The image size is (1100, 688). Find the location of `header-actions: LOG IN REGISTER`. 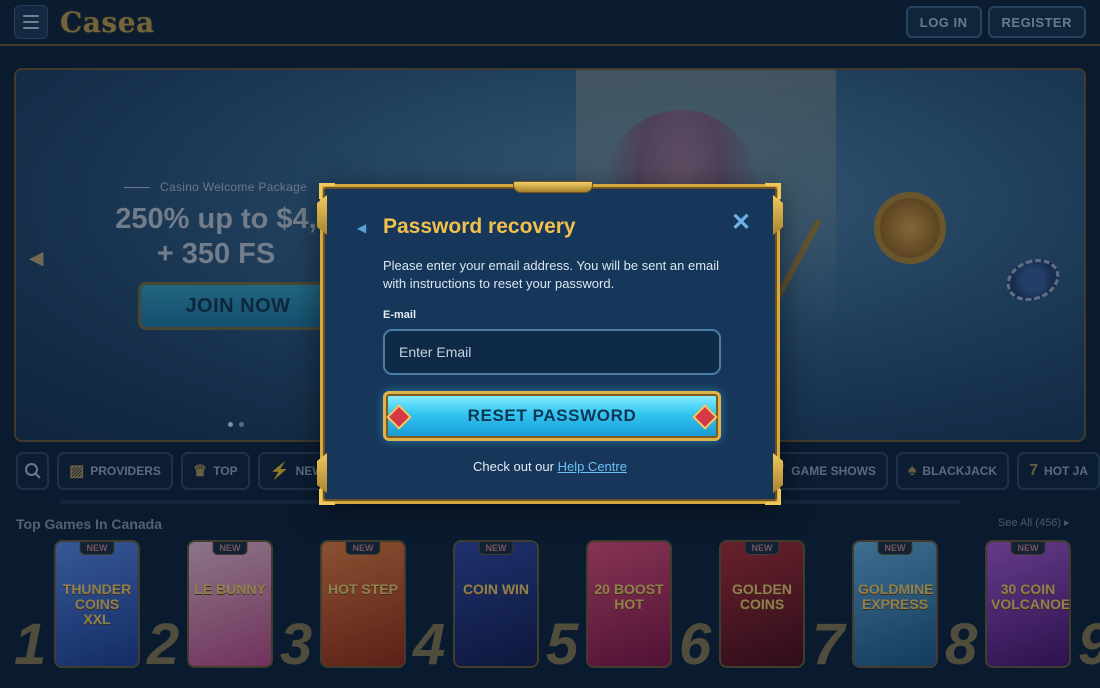

header-actions: LOG IN REGISTER is located at coordinates (995, 22).